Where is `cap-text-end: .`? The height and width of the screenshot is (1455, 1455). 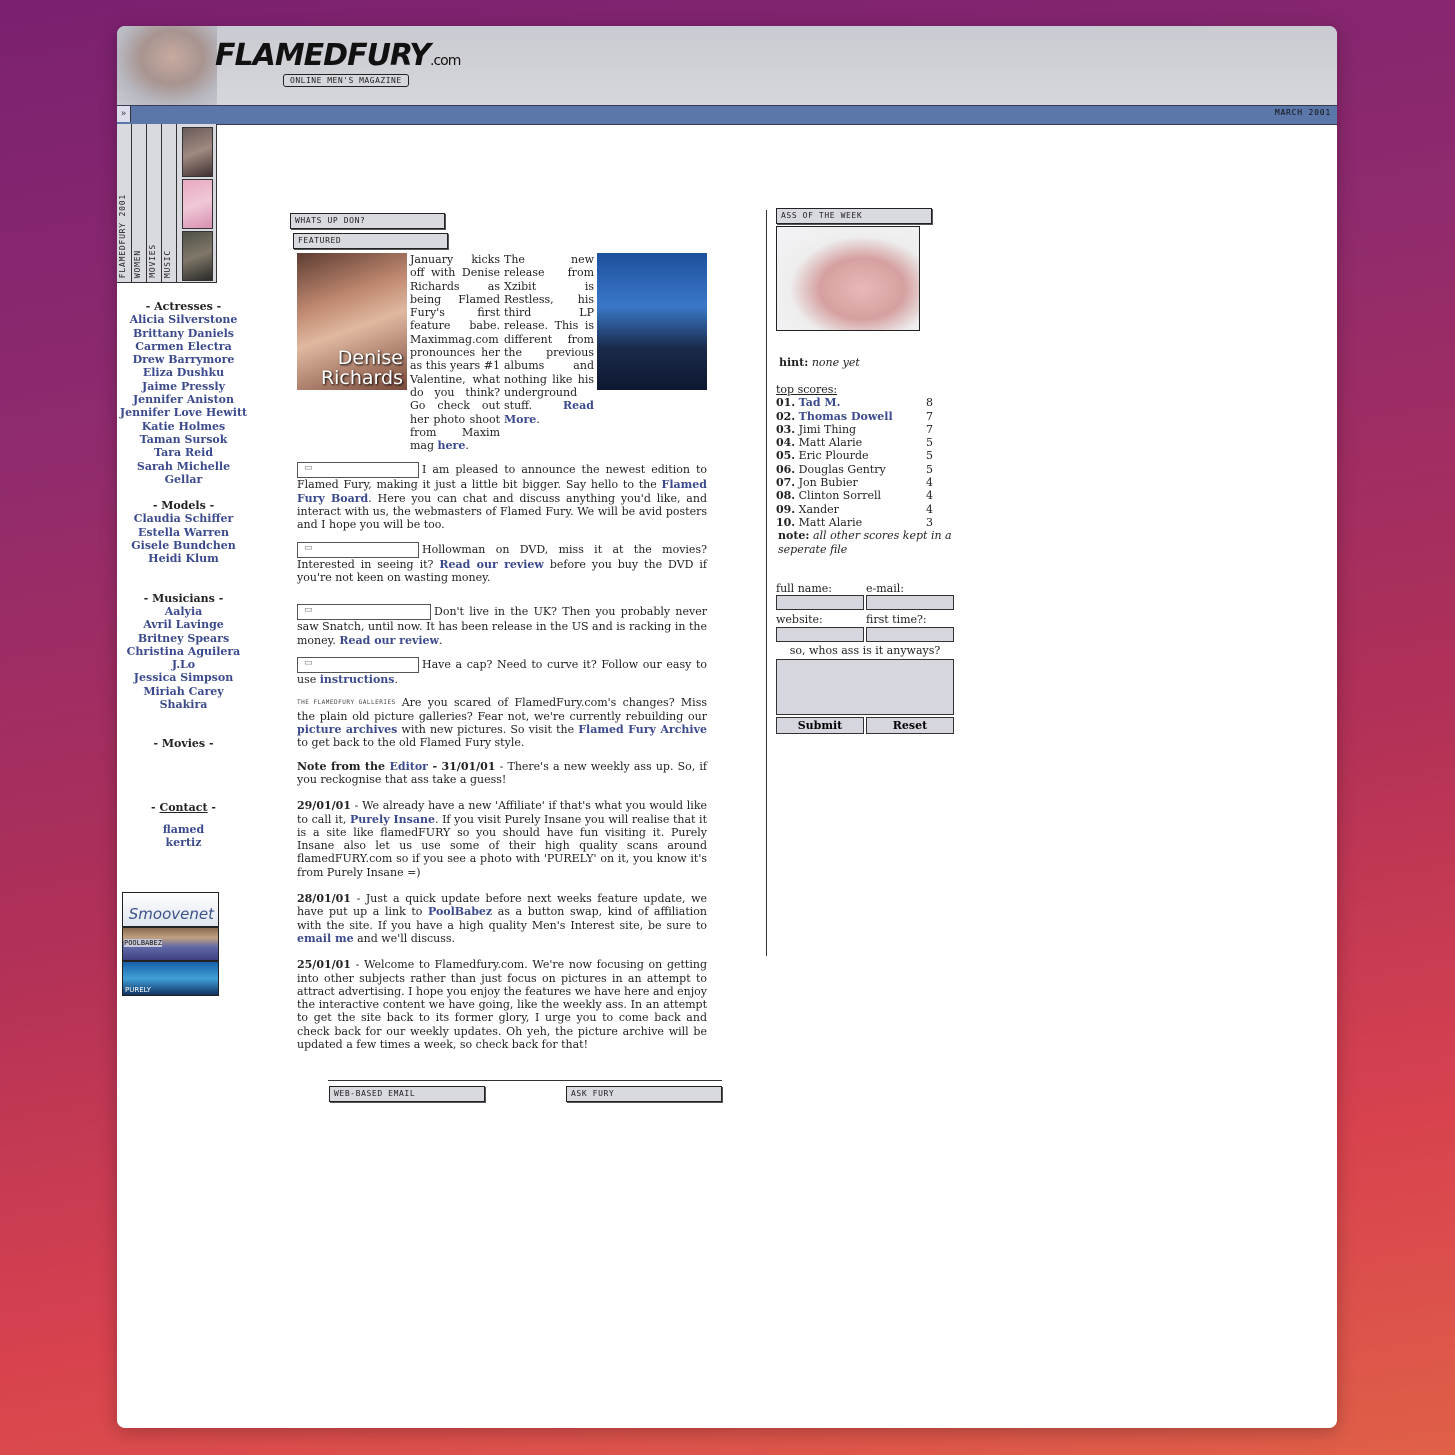 cap-text-end: . is located at coordinates (396, 679).